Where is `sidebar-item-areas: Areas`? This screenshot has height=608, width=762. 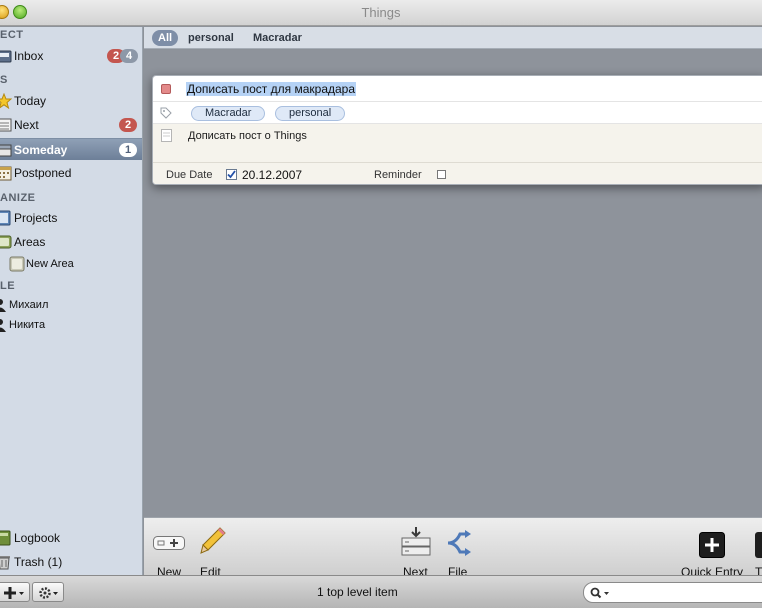
sidebar-item-areas: Areas is located at coordinates (71, 242).